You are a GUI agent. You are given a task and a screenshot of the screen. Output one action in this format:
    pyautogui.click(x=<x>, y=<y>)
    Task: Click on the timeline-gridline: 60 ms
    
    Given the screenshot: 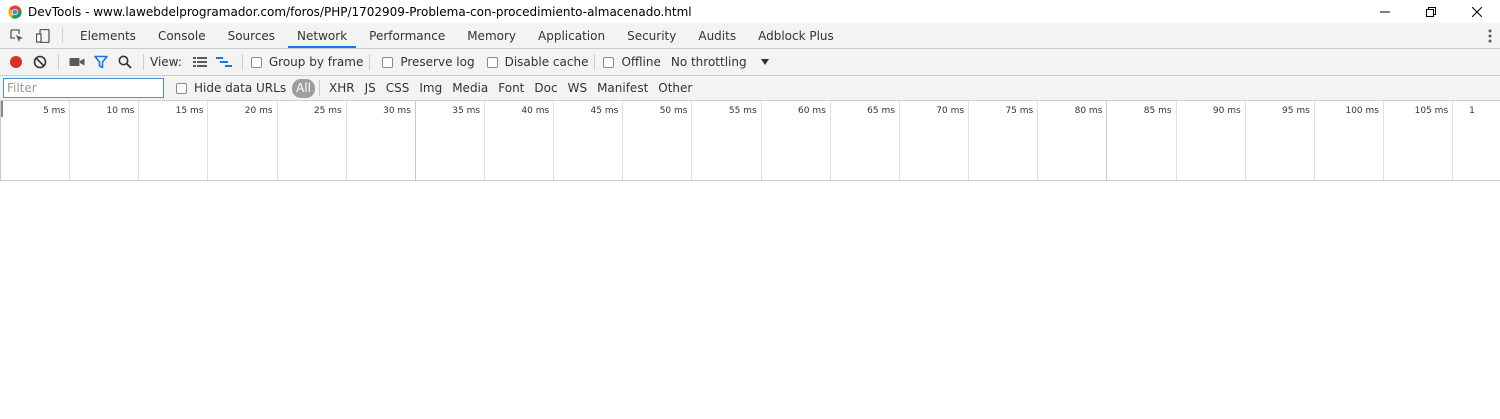 What is the action you would take?
    pyautogui.click(x=796, y=140)
    